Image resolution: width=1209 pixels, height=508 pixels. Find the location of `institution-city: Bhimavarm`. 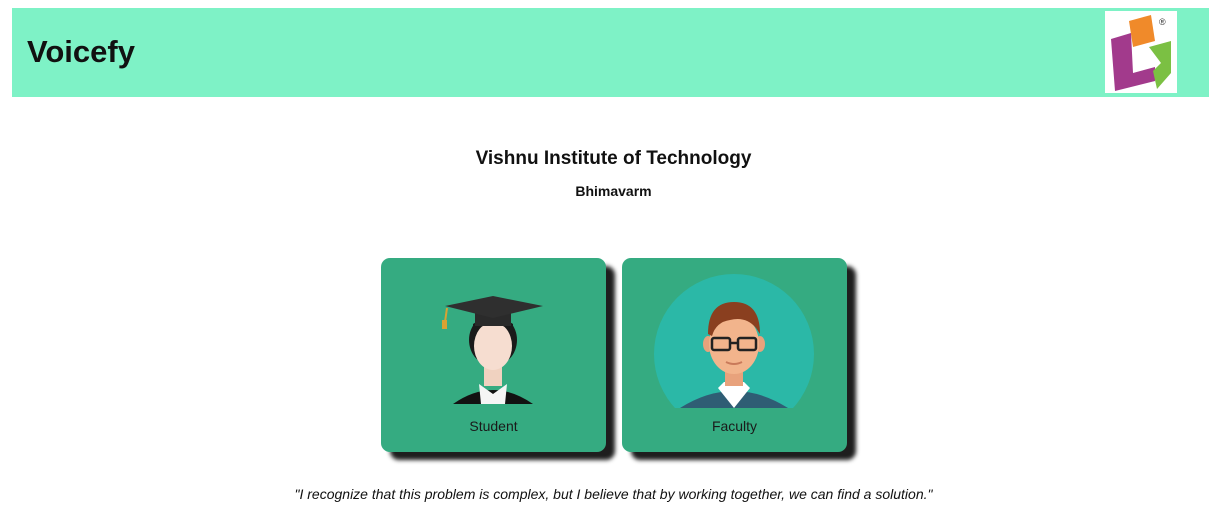

institution-city: Bhimavarm is located at coordinates (613, 191).